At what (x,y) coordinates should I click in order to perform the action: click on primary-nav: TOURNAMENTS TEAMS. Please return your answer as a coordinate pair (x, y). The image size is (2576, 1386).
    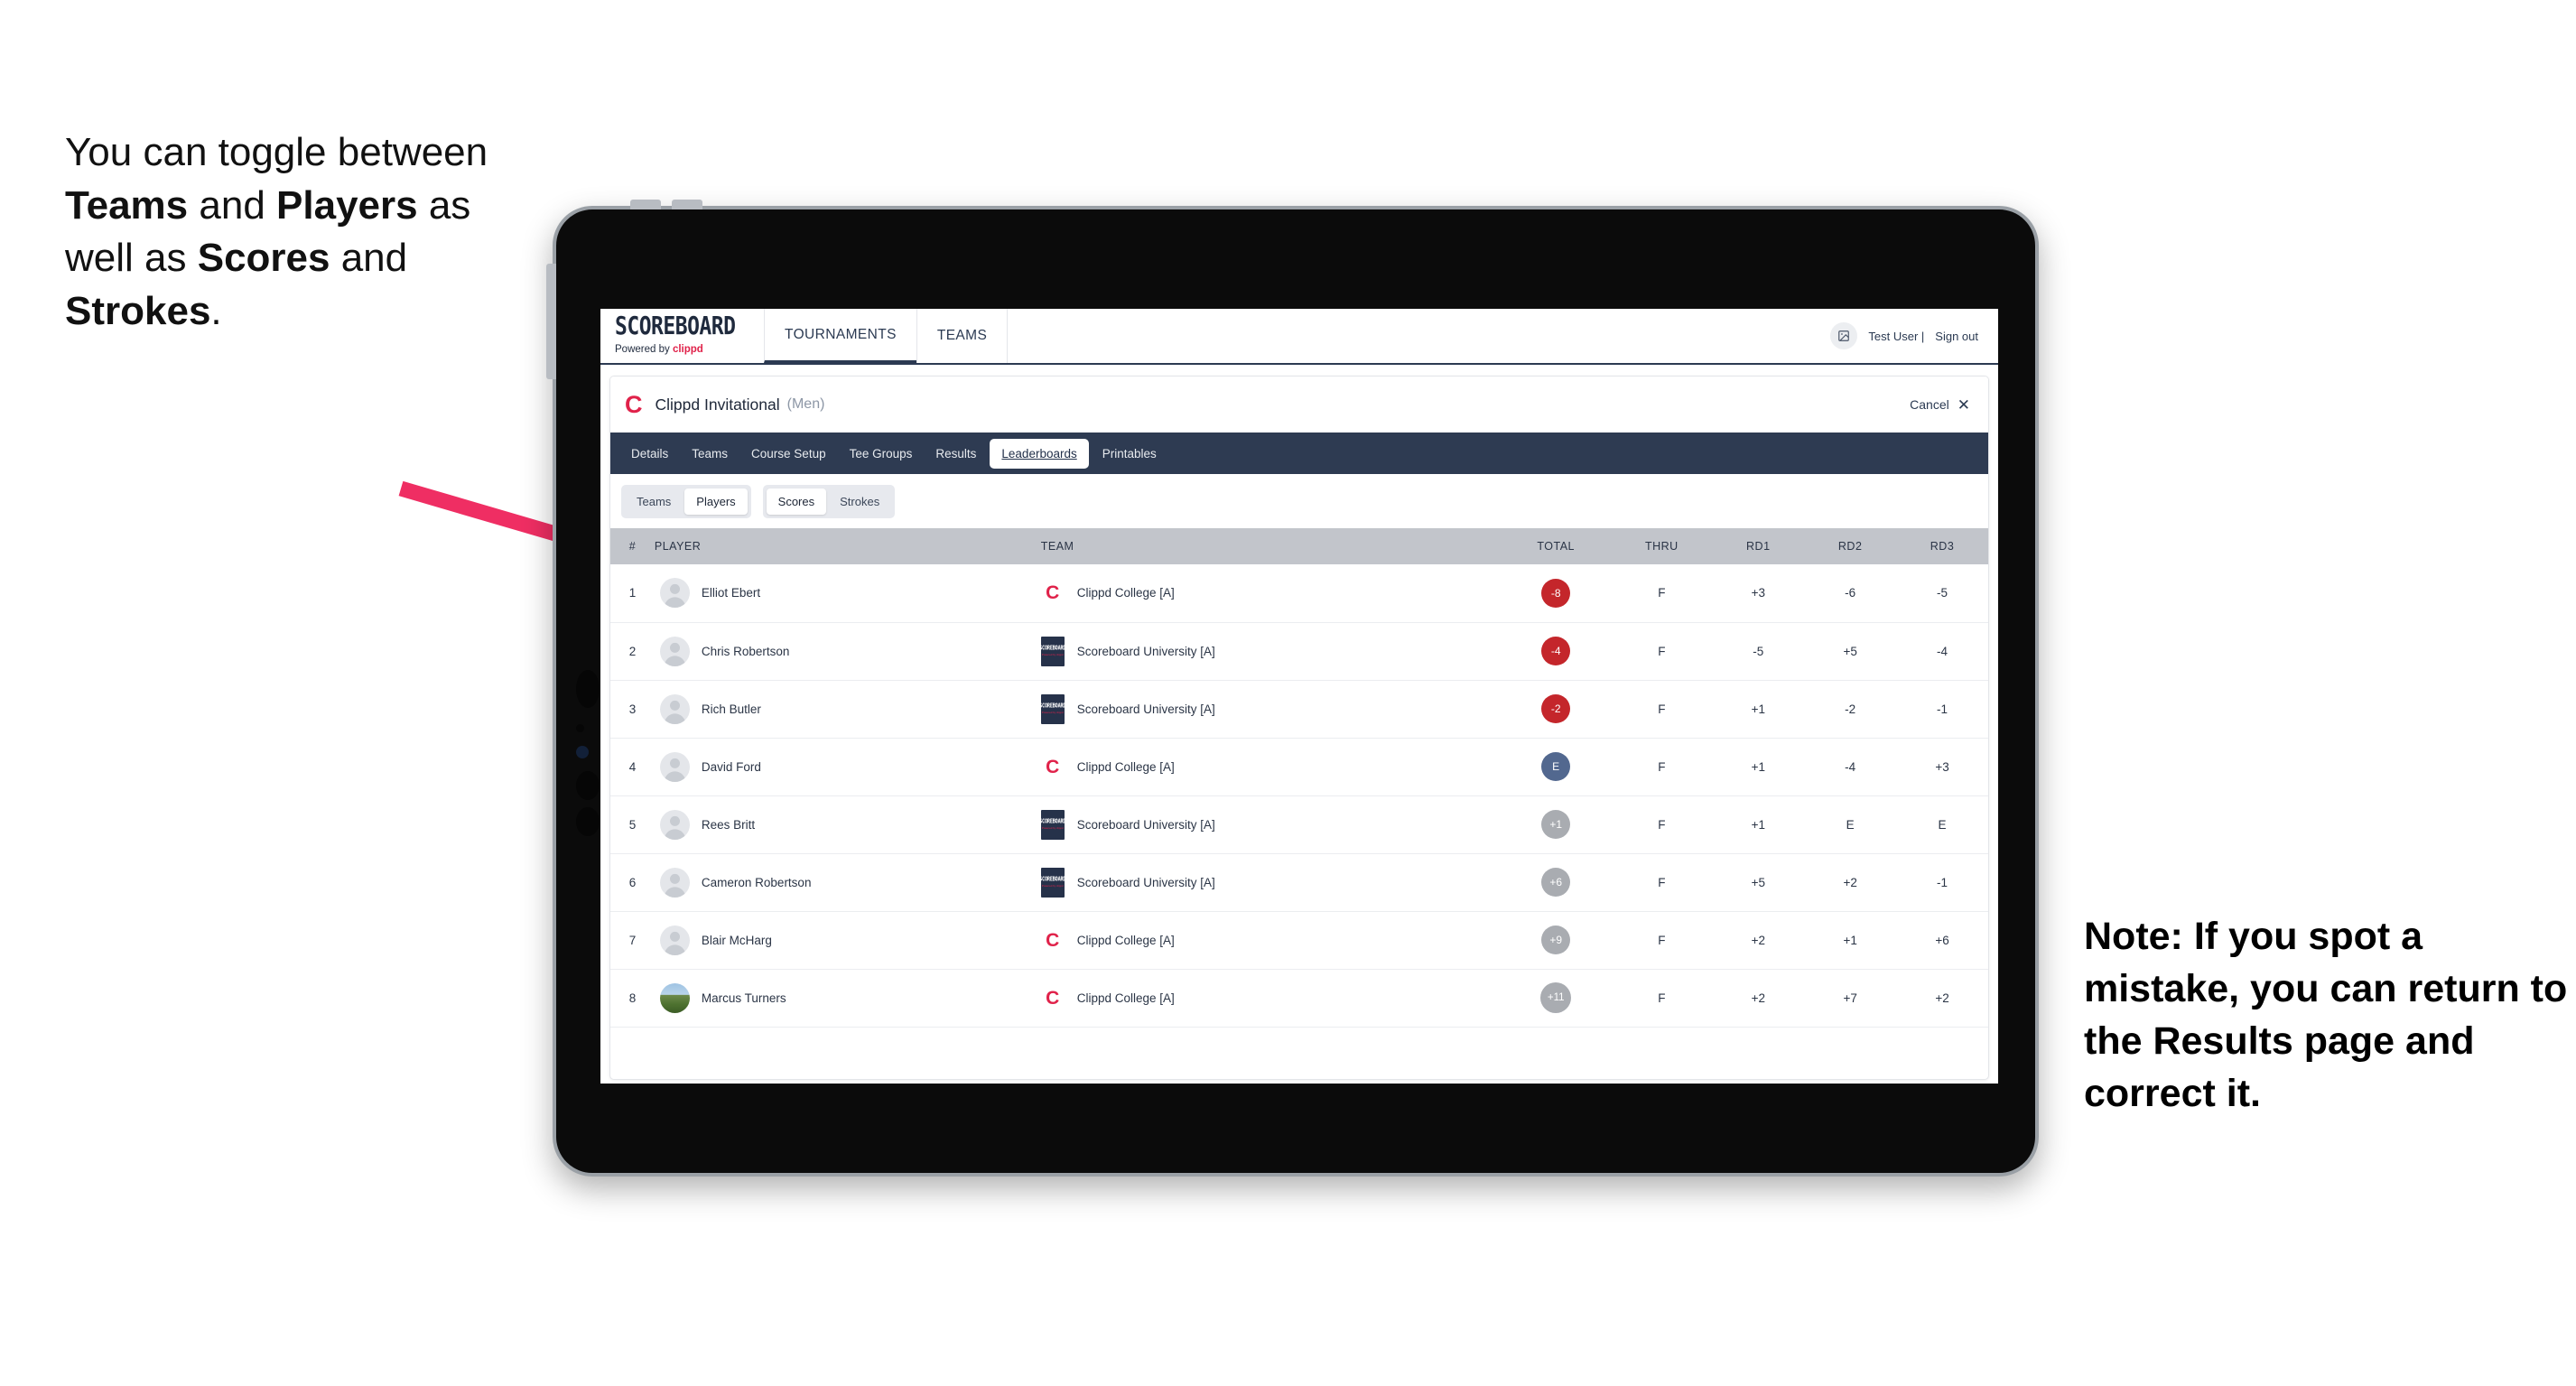
    Looking at the image, I should click on (886, 336).